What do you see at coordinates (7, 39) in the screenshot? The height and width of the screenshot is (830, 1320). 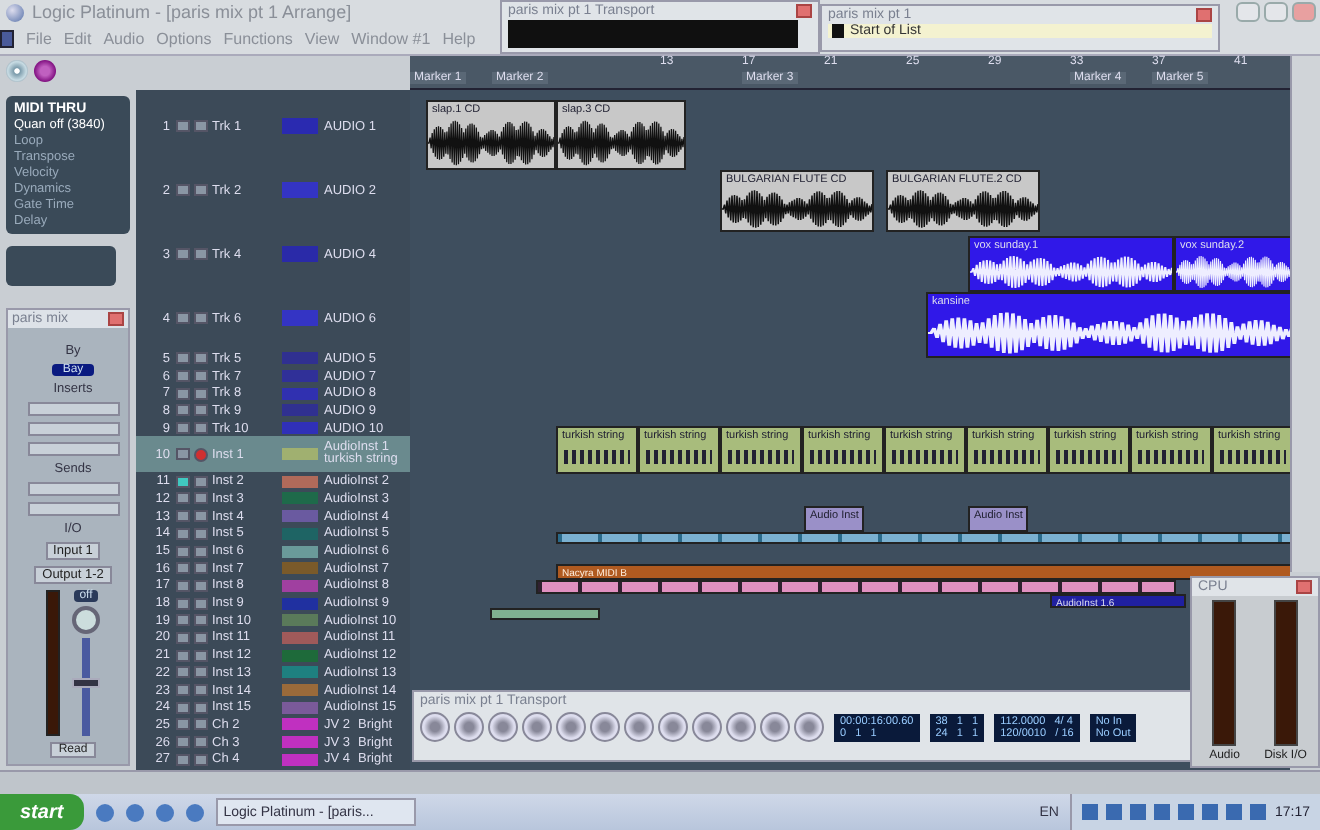 I see `document-icon` at bounding box center [7, 39].